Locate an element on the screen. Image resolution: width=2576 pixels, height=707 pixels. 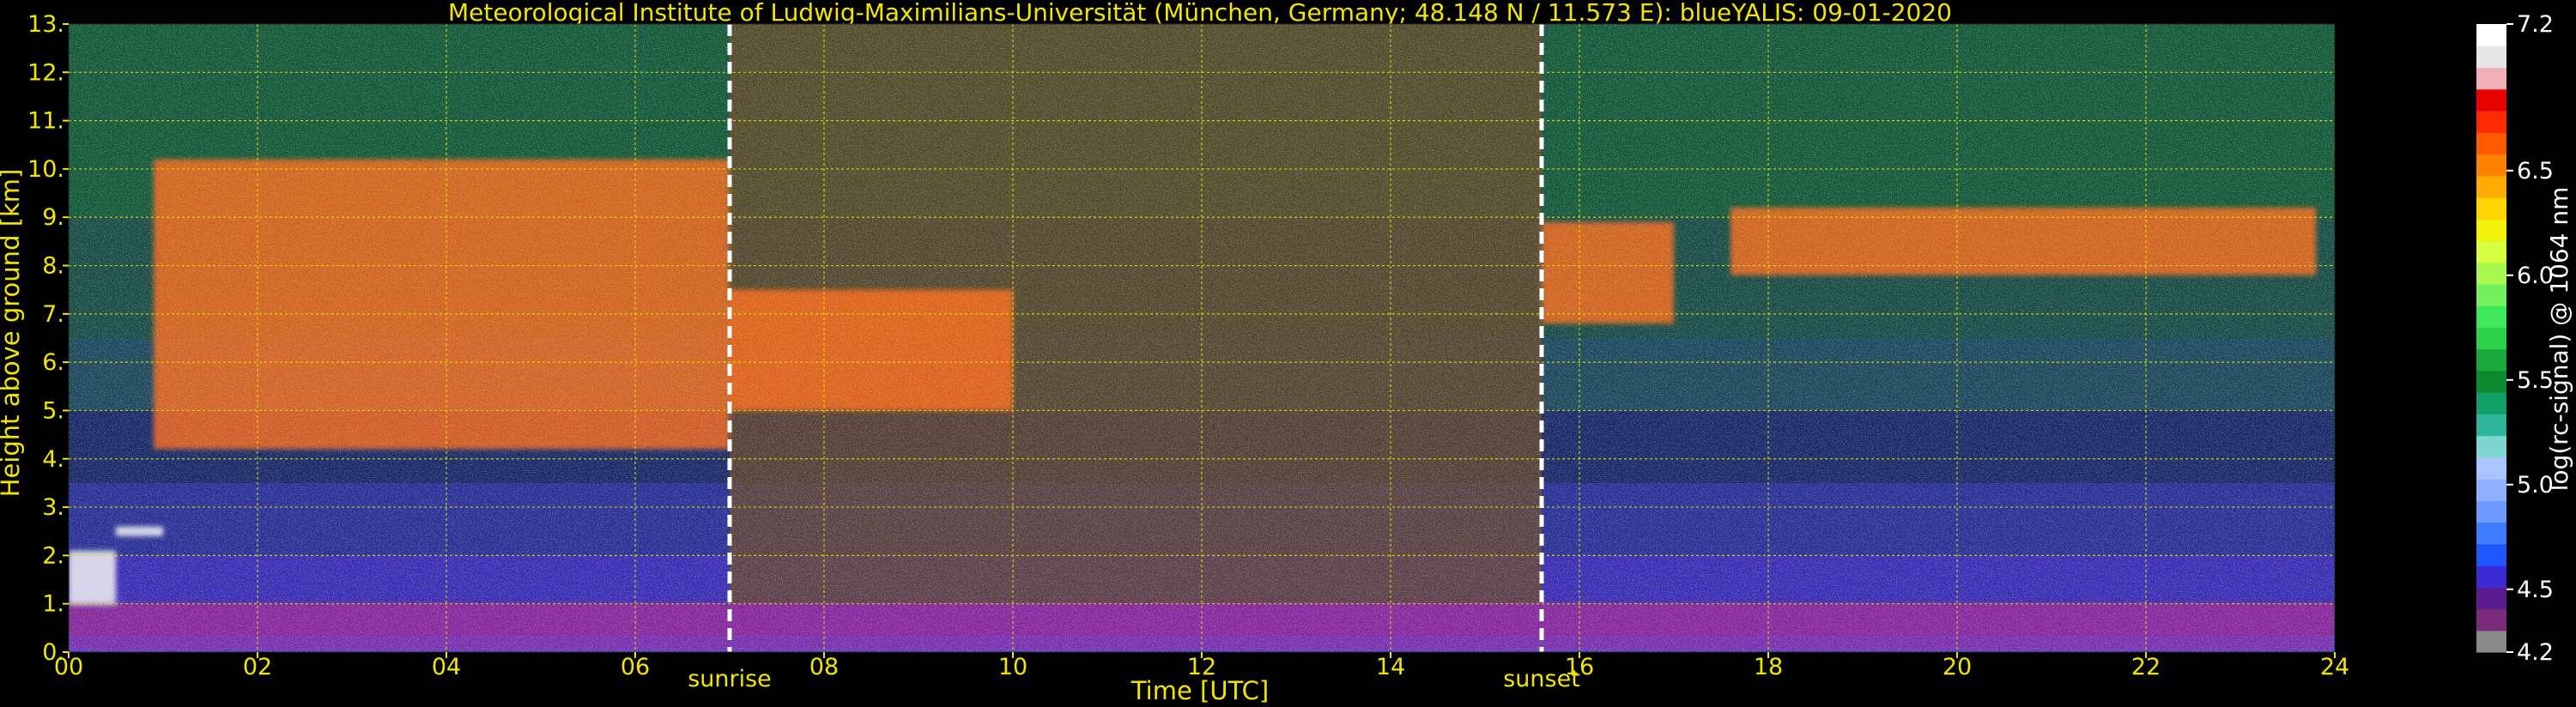
x-tick-label: 16 is located at coordinates (1579, 667).